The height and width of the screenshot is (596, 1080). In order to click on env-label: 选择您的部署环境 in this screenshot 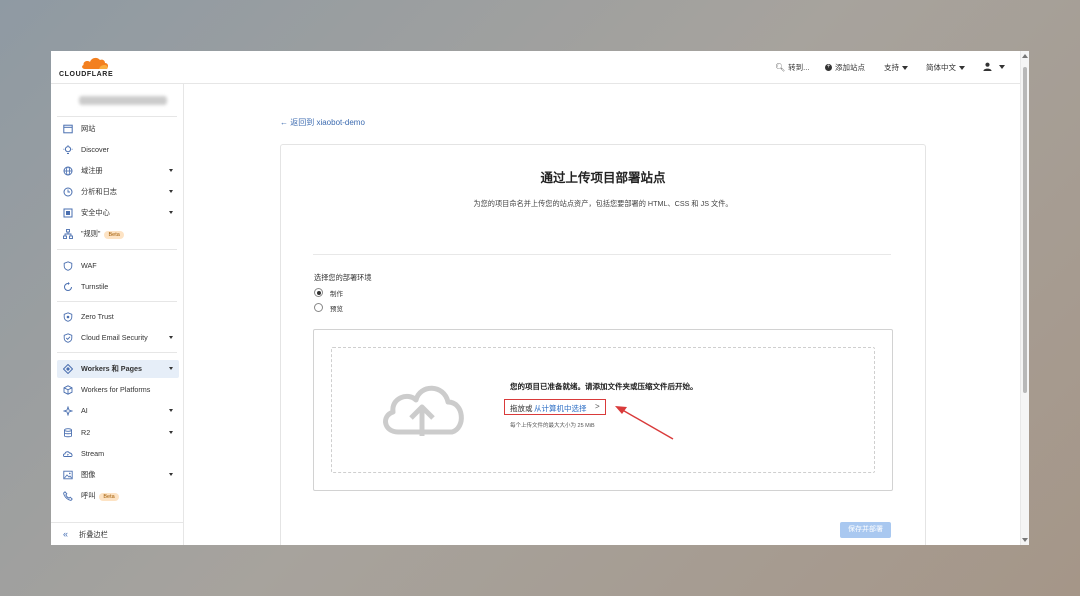, I will do `click(343, 277)`.